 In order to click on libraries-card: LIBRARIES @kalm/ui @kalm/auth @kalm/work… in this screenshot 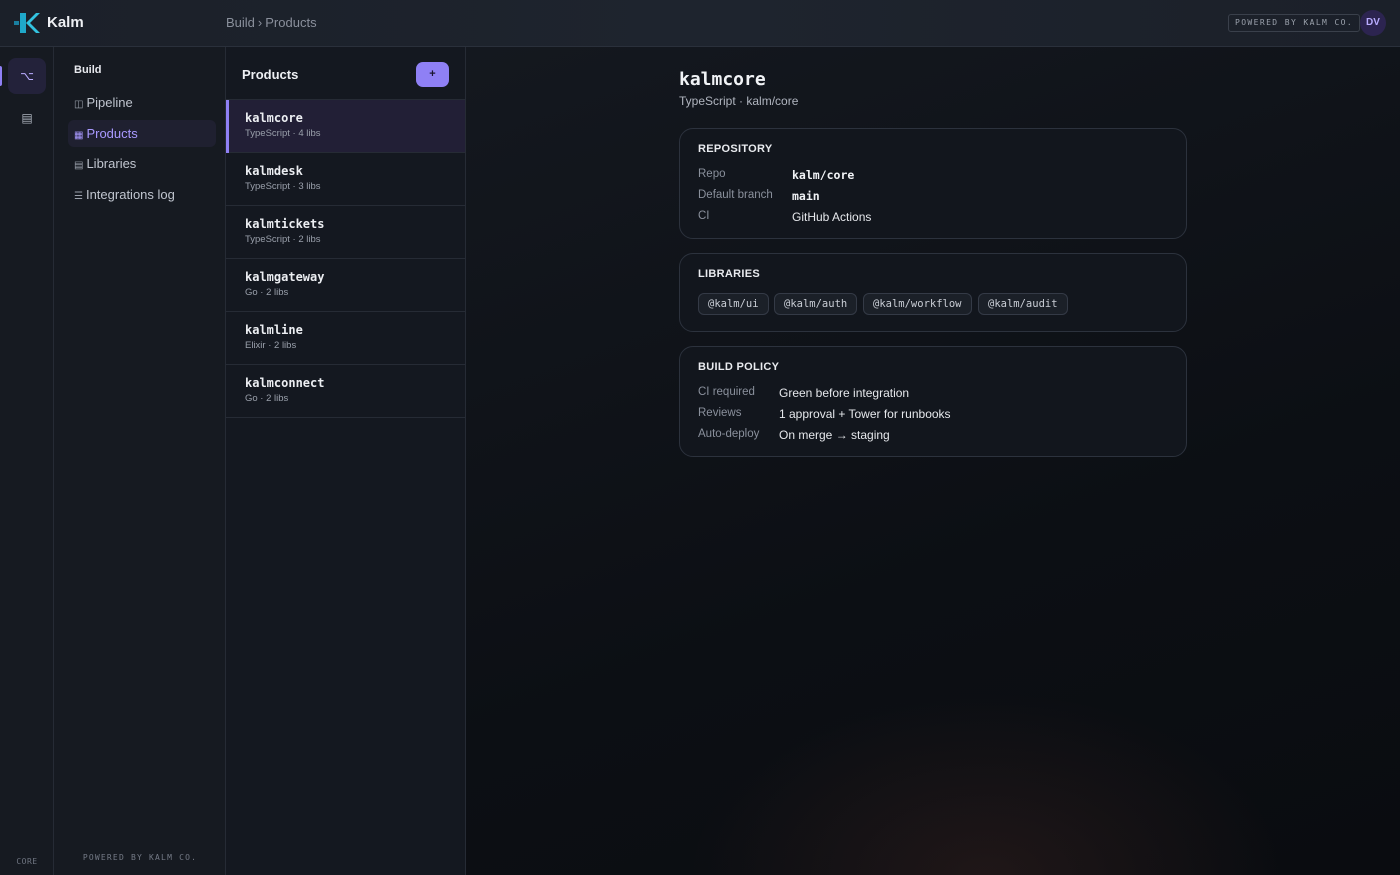, I will do `click(933, 292)`.